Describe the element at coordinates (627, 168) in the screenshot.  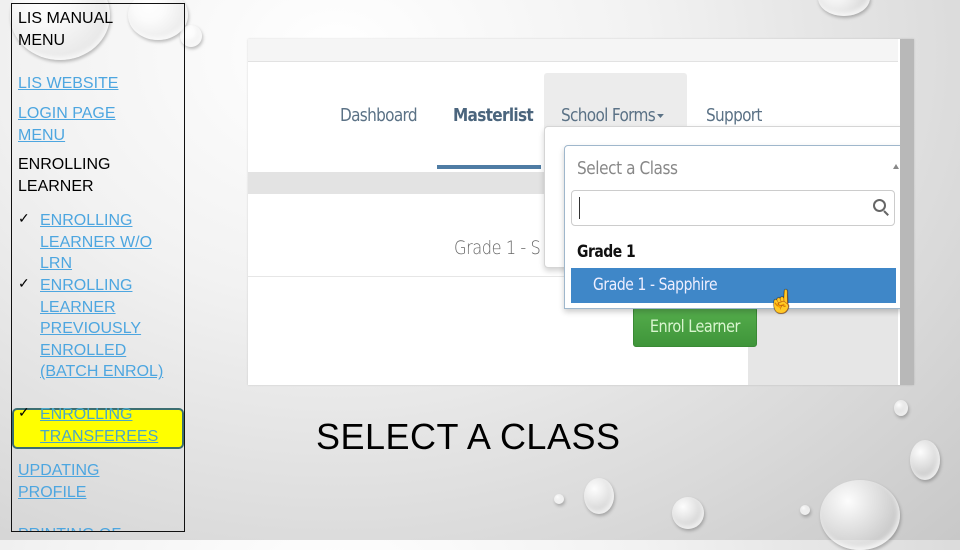
I see `class-select-placeholder: Select a Class` at that location.